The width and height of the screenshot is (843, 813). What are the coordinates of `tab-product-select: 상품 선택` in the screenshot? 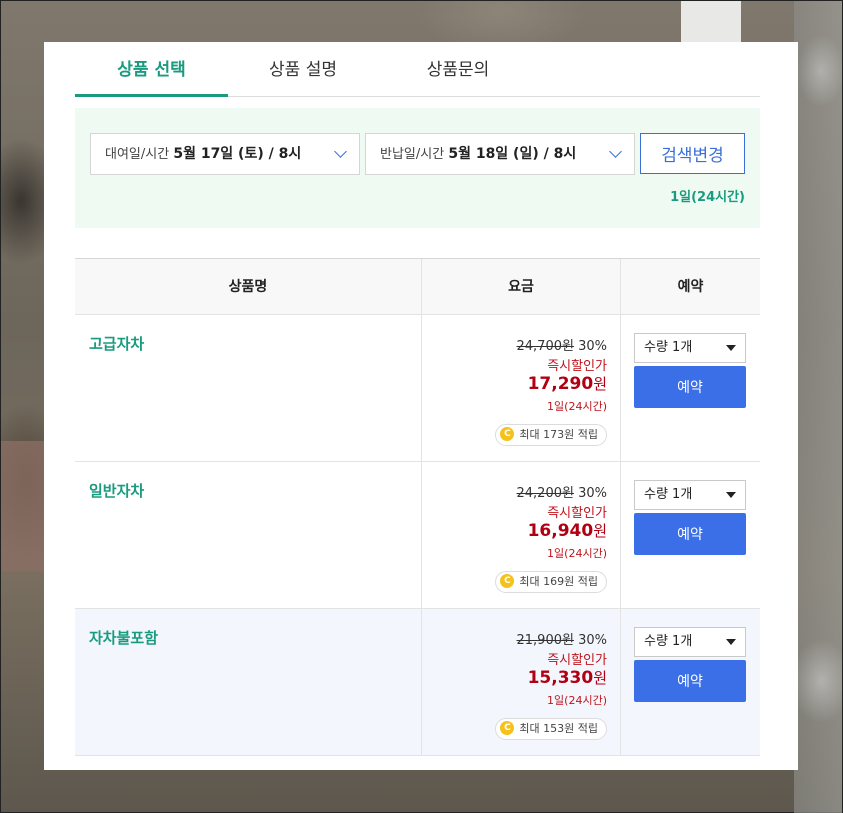 It's located at (151, 69).